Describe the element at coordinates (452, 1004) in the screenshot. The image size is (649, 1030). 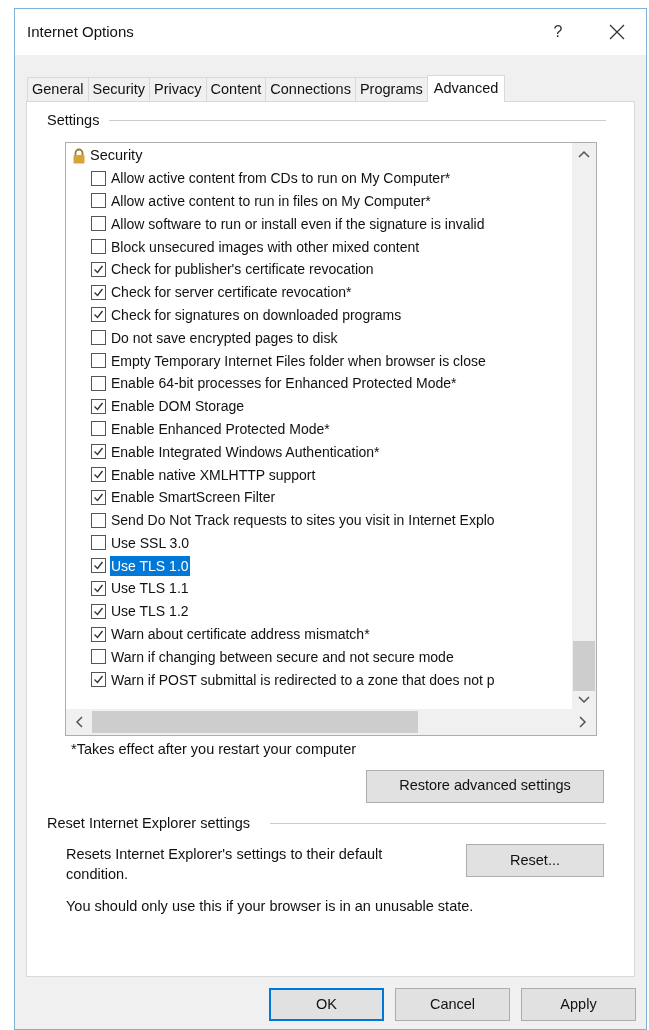
I see `dialog-button: Cancel` at that location.